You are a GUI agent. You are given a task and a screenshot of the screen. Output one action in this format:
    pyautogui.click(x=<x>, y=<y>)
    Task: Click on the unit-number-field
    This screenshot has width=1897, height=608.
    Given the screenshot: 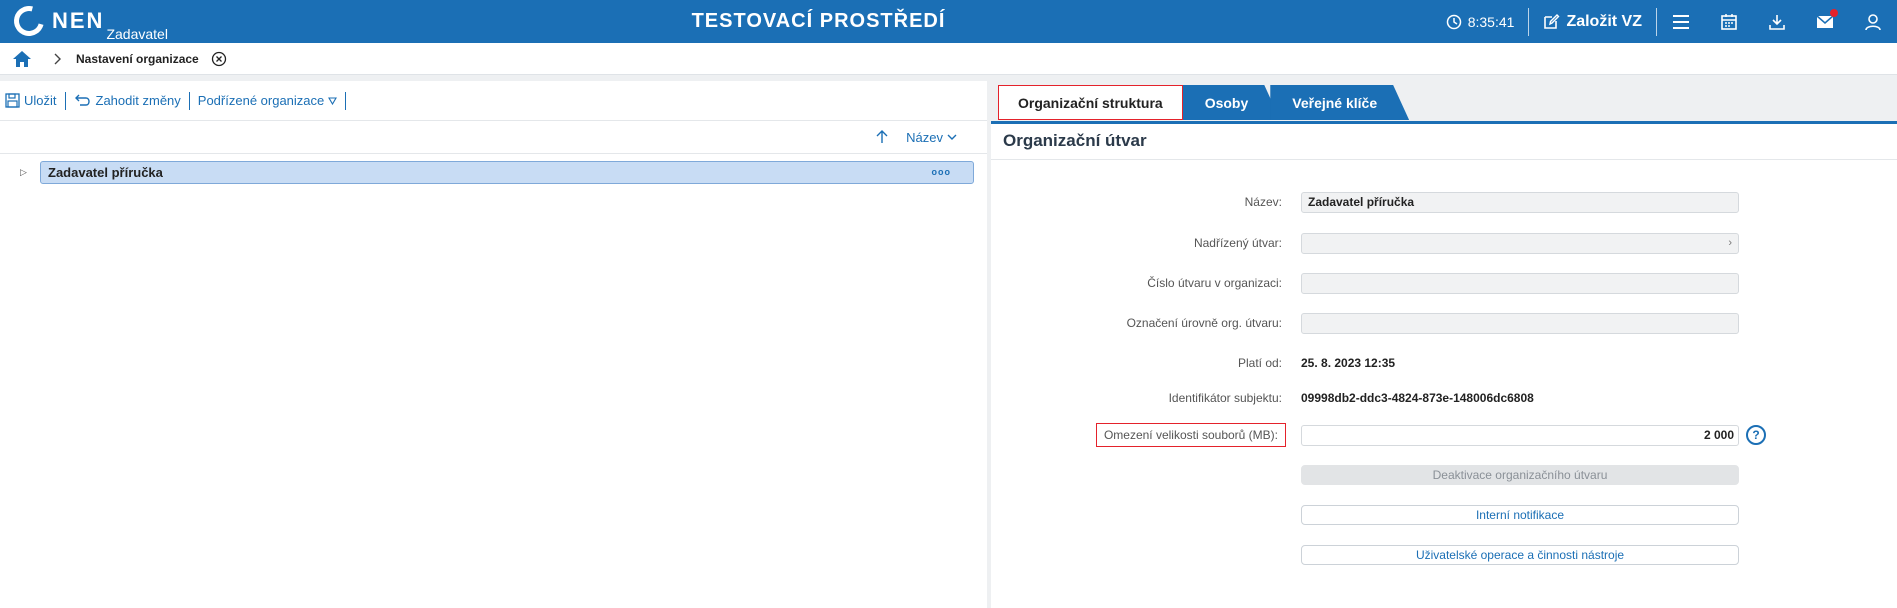 What is the action you would take?
    pyautogui.click(x=1520, y=283)
    